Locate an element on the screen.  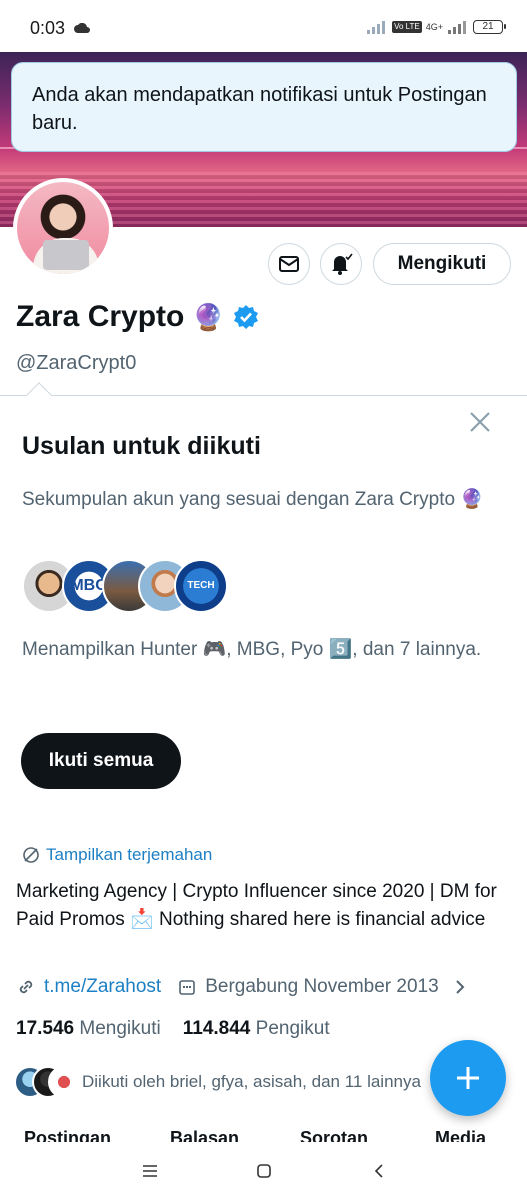
profile-meta: t.me/Zarahost Bergabung November 2013 is located at coordinates (256, 987).